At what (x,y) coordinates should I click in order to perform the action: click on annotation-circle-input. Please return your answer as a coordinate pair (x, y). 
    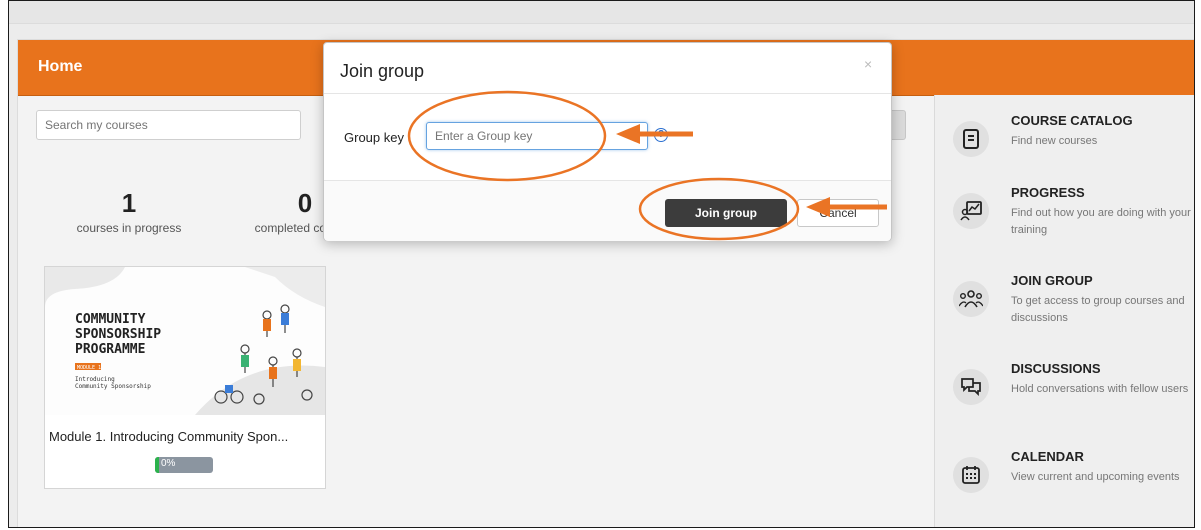
    Looking at the image, I should click on (507, 136).